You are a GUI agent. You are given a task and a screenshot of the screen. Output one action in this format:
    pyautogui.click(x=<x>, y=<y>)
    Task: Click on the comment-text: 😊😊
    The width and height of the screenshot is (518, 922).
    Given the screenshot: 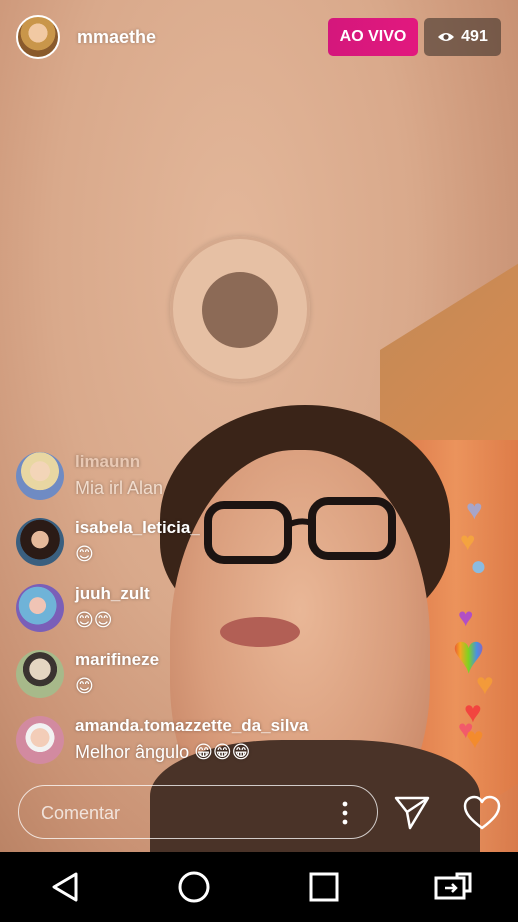 What is the action you would take?
    pyautogui.click(x=94, y=620)
    